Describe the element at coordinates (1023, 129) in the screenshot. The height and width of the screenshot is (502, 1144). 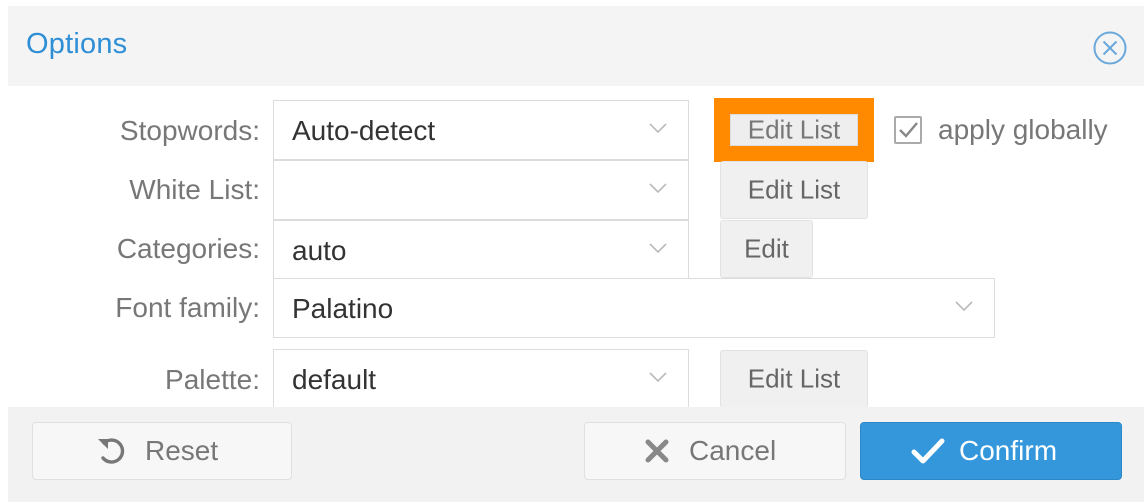
I see `apply-globally-label: apply globally` at that location.